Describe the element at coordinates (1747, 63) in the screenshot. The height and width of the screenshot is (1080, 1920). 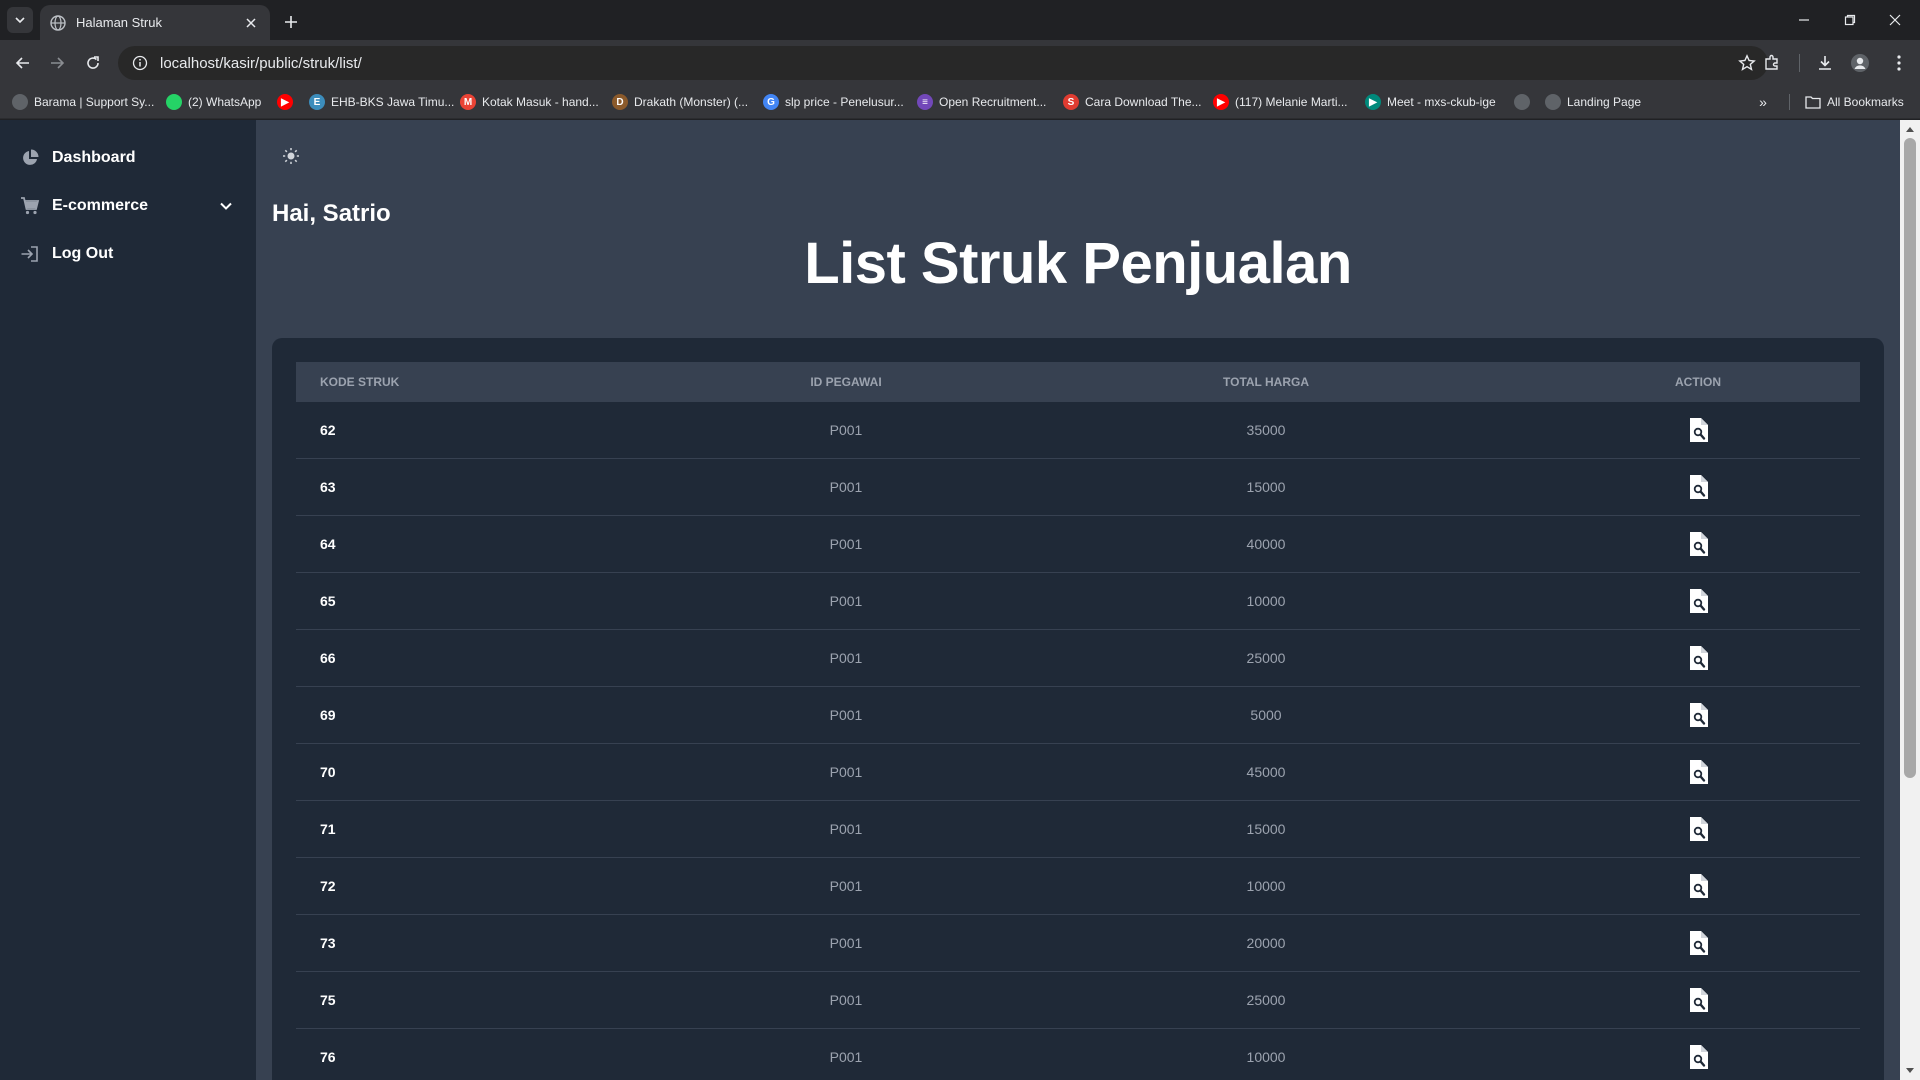
I see `bookmark-star-icon` at that location.